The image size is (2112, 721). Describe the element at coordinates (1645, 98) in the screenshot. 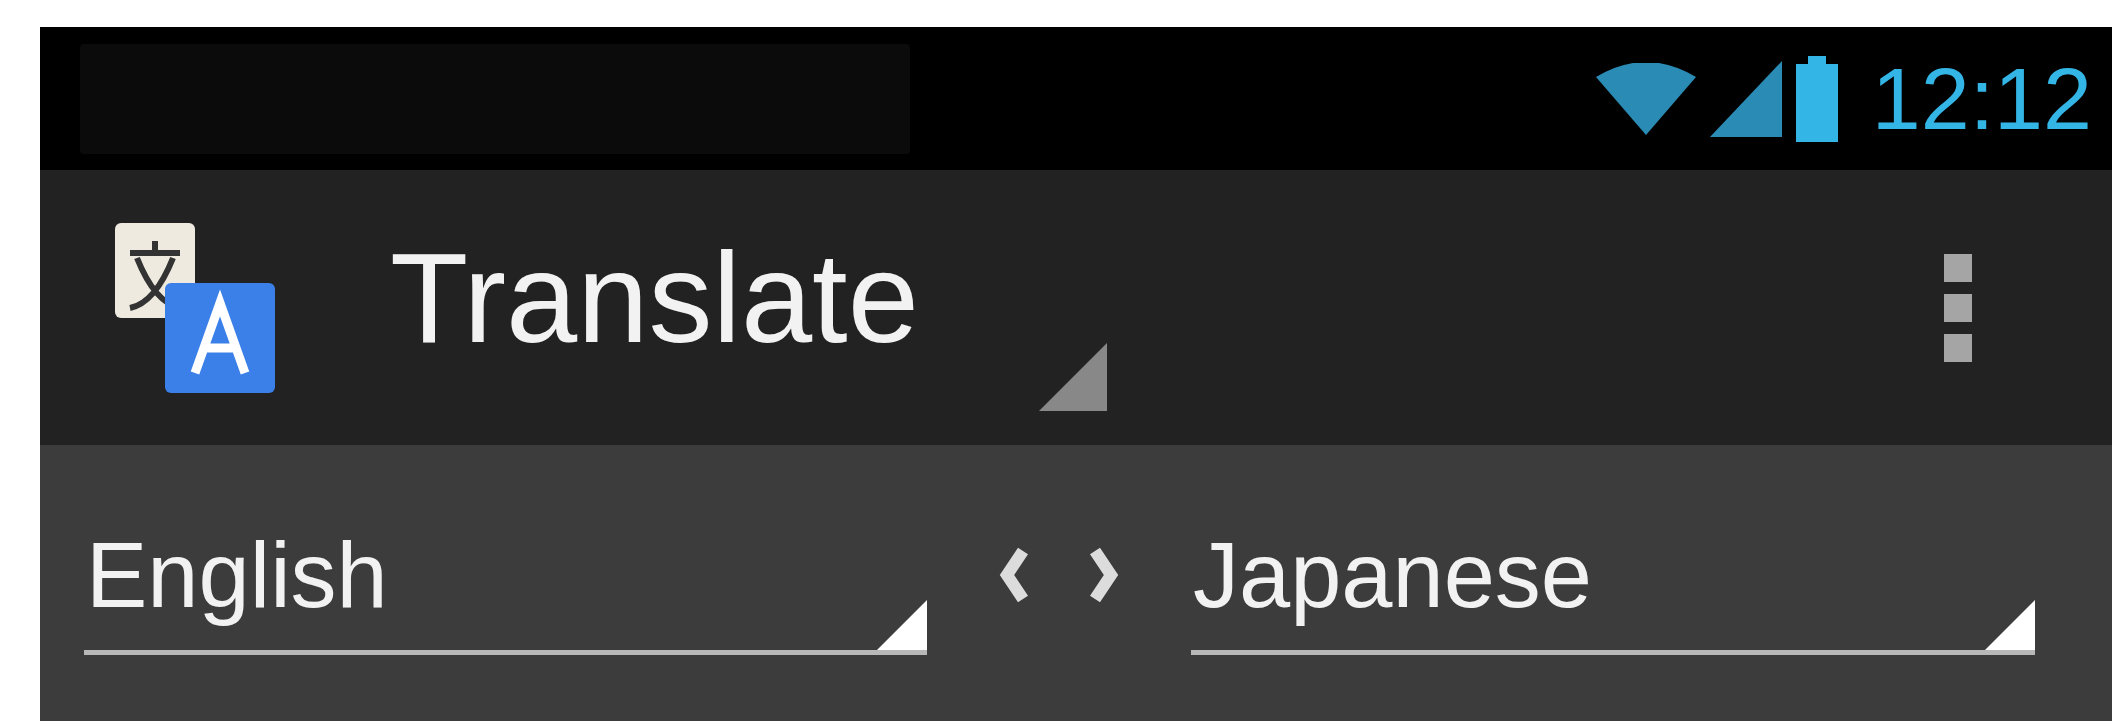

I see `wifi-icon` at that location.